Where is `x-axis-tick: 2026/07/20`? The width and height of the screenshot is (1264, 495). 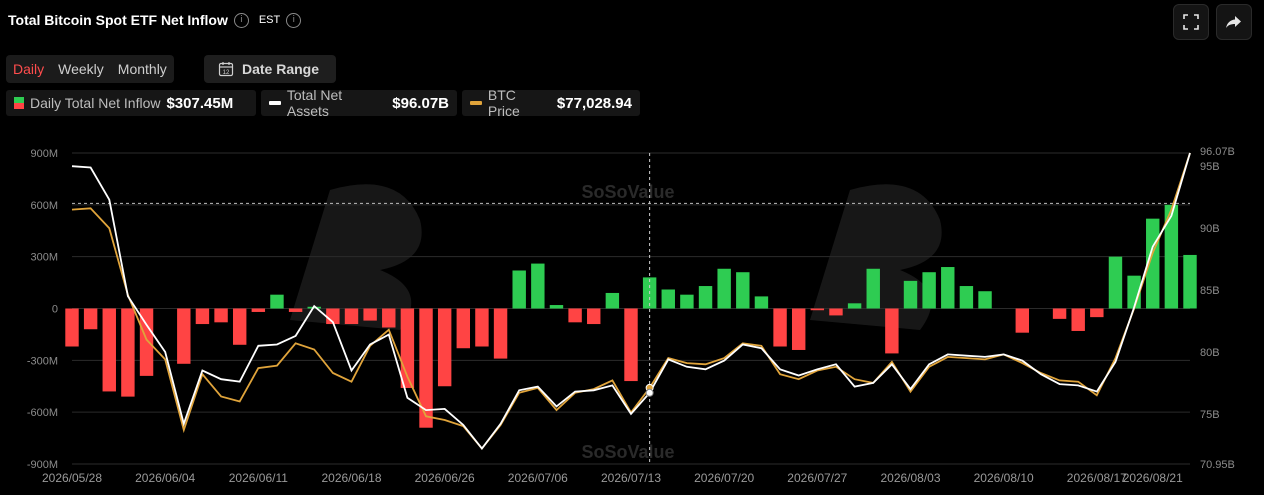 x-axis-tick: 2026/07/20 is located at coordinates (724, 478).